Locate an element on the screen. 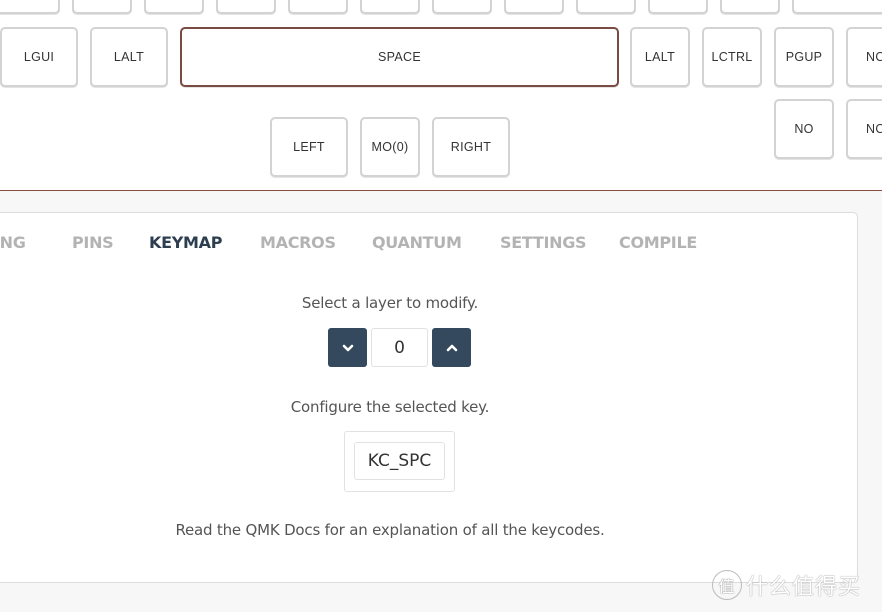  key-space: SPACE is located at coordinates (399, 57).